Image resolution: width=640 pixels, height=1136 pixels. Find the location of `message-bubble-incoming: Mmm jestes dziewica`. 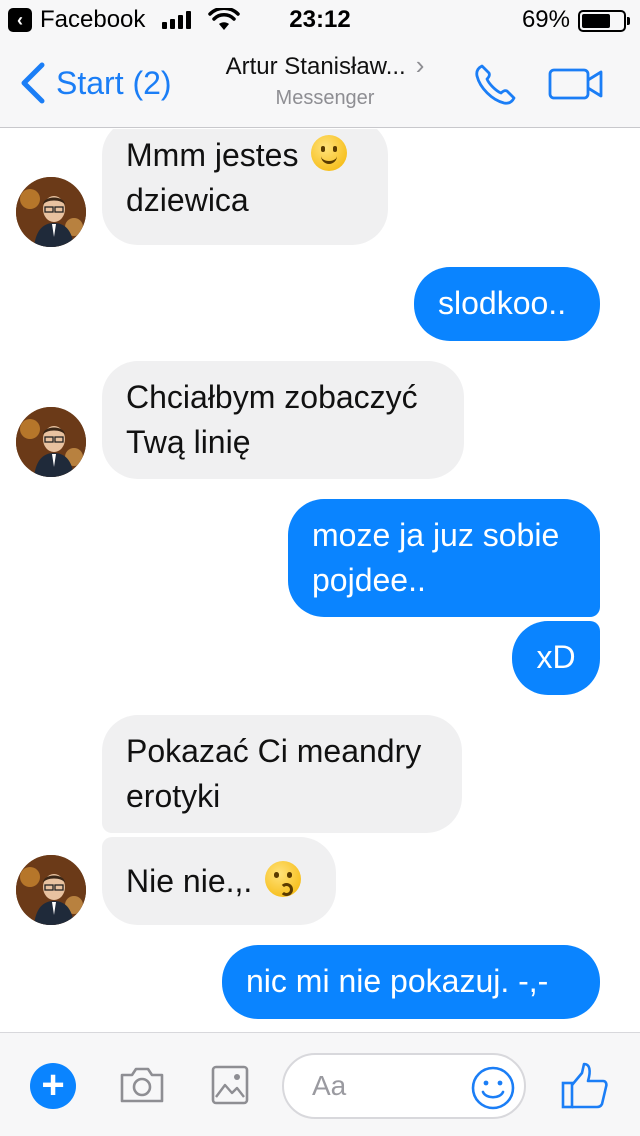

message-bubble-incoming: Mmm jestes dziewica is located at coordinates (245, 187).